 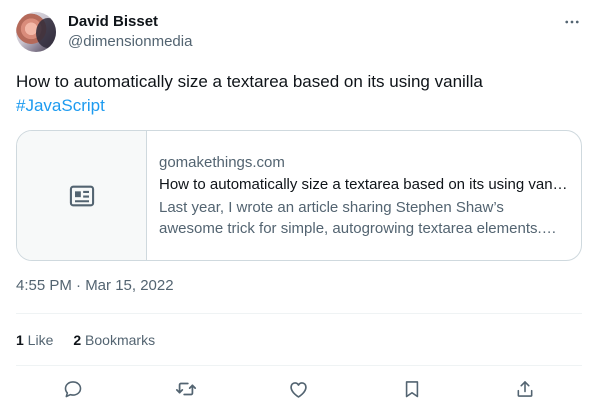 I want to click on card-thumbnail, so click(x=82, y=195).